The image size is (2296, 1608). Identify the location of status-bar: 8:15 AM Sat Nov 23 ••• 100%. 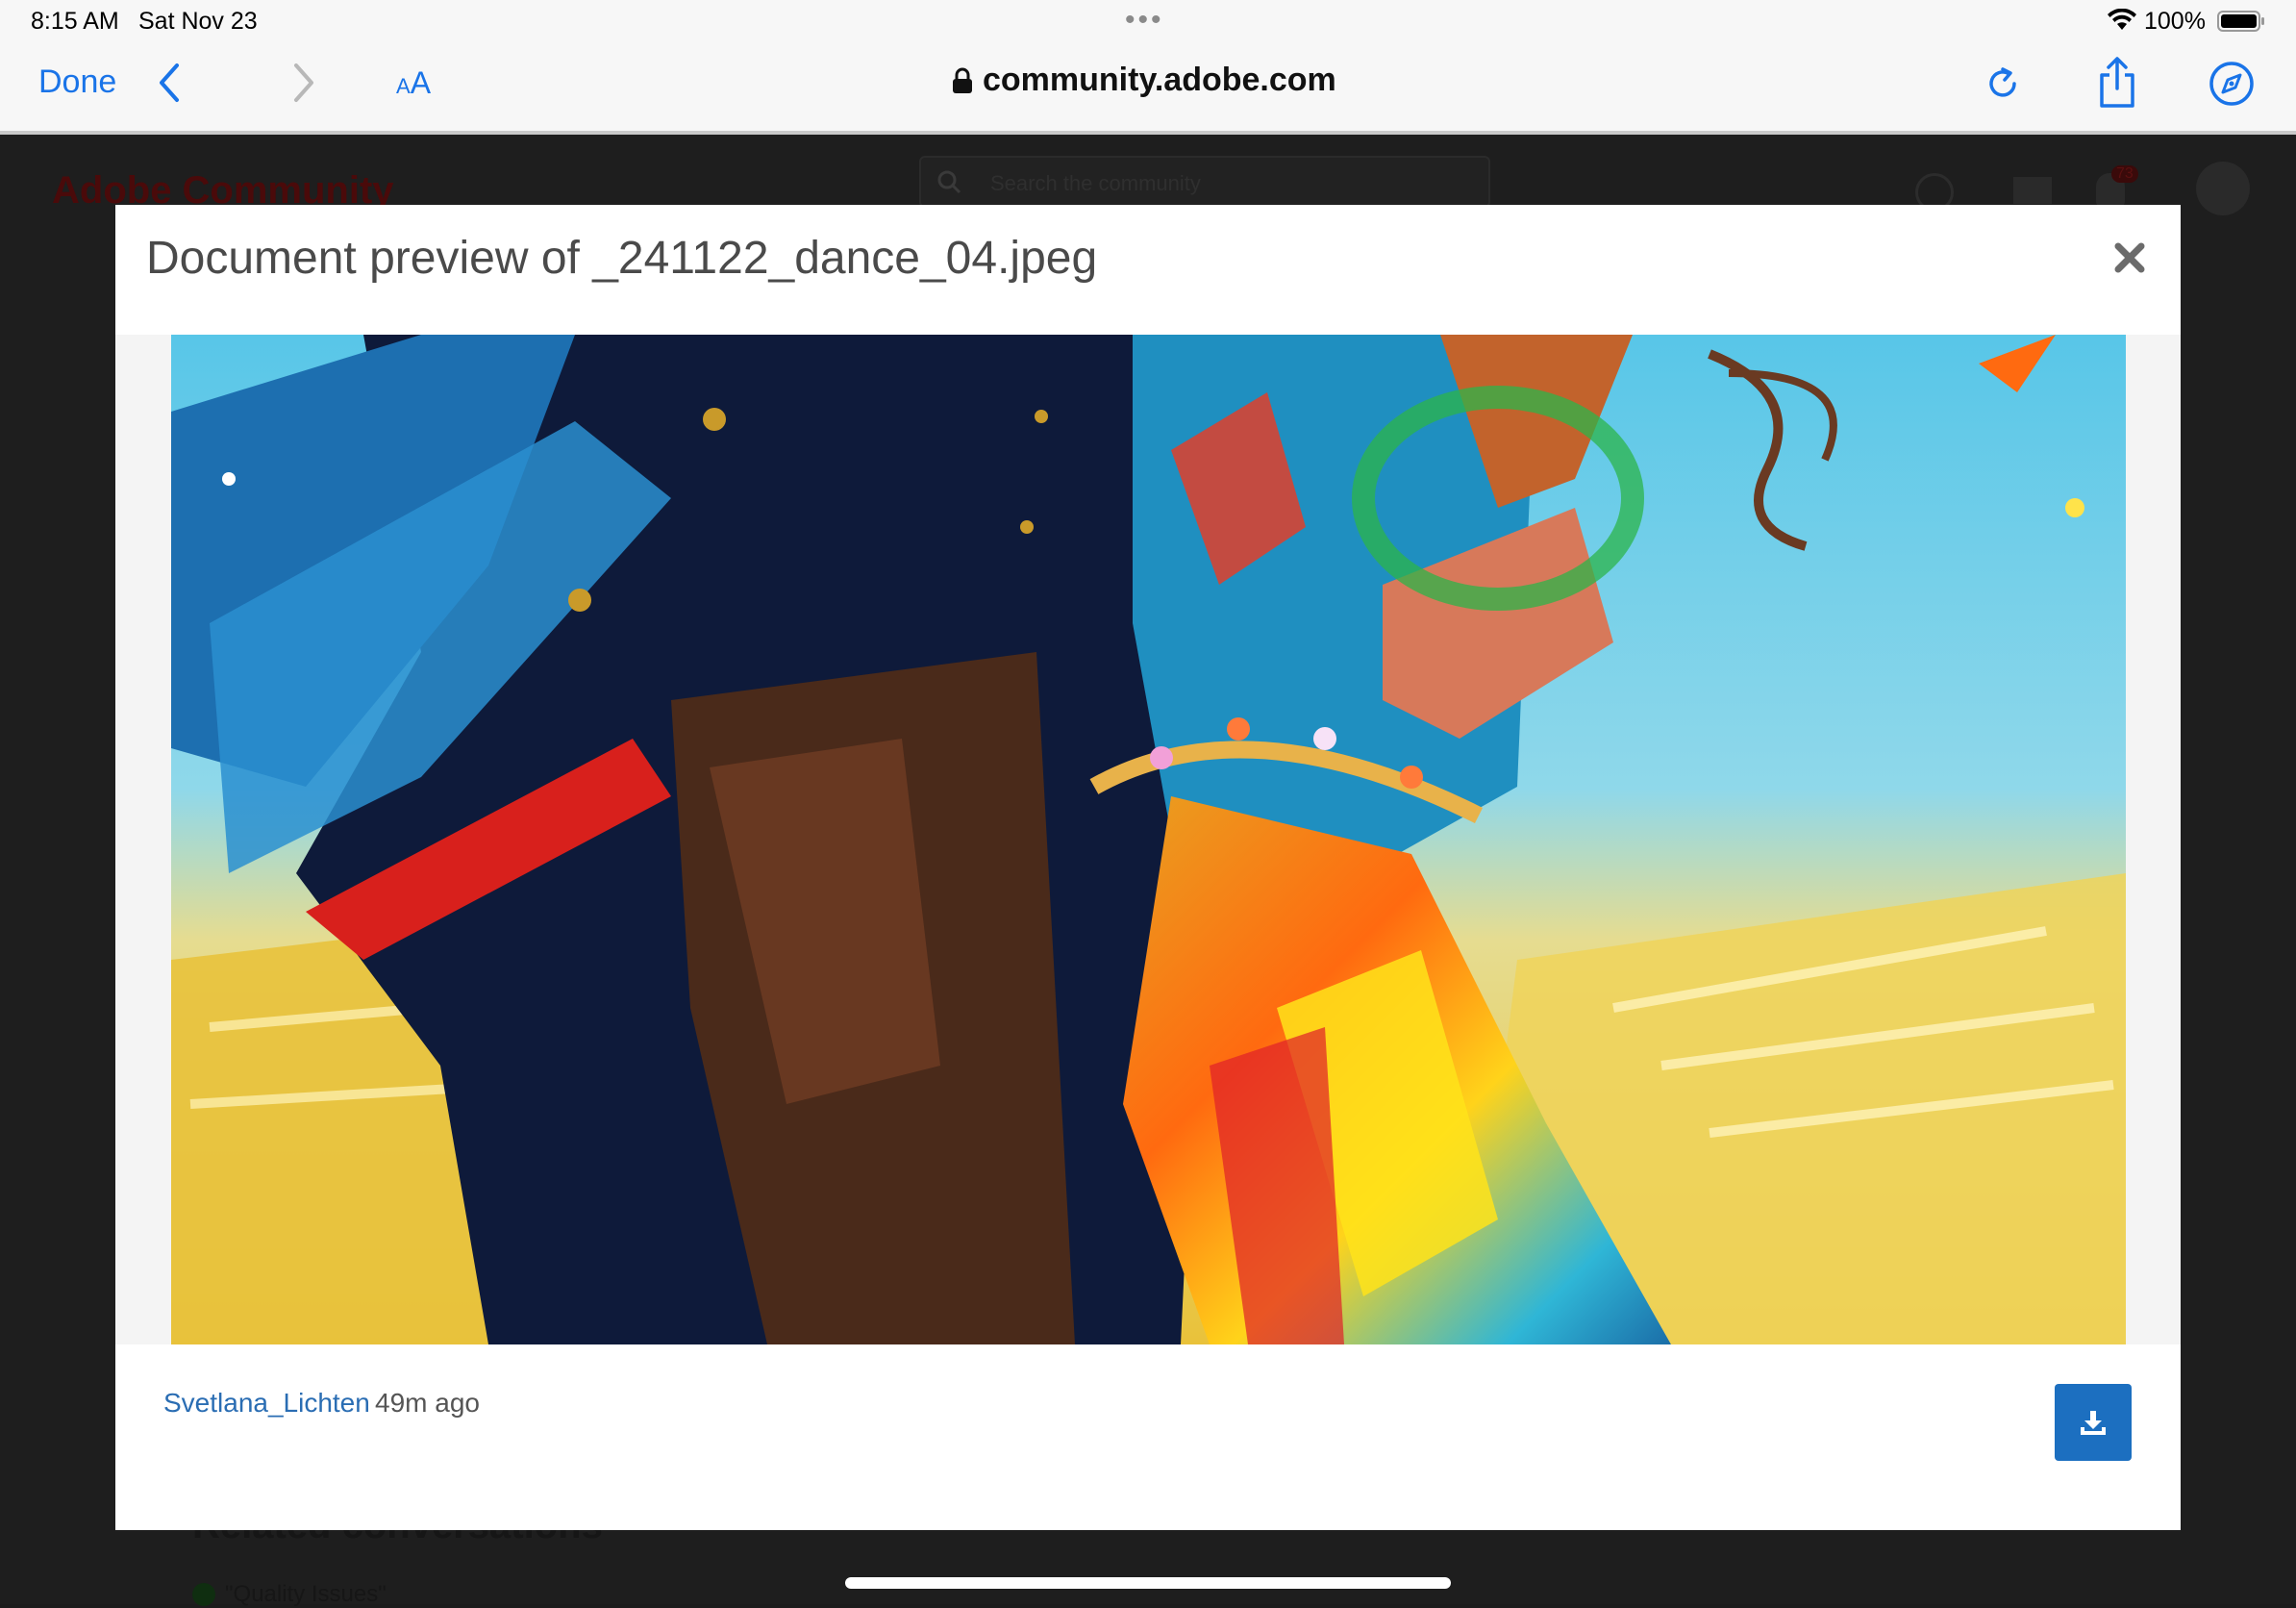
(1148, 22).